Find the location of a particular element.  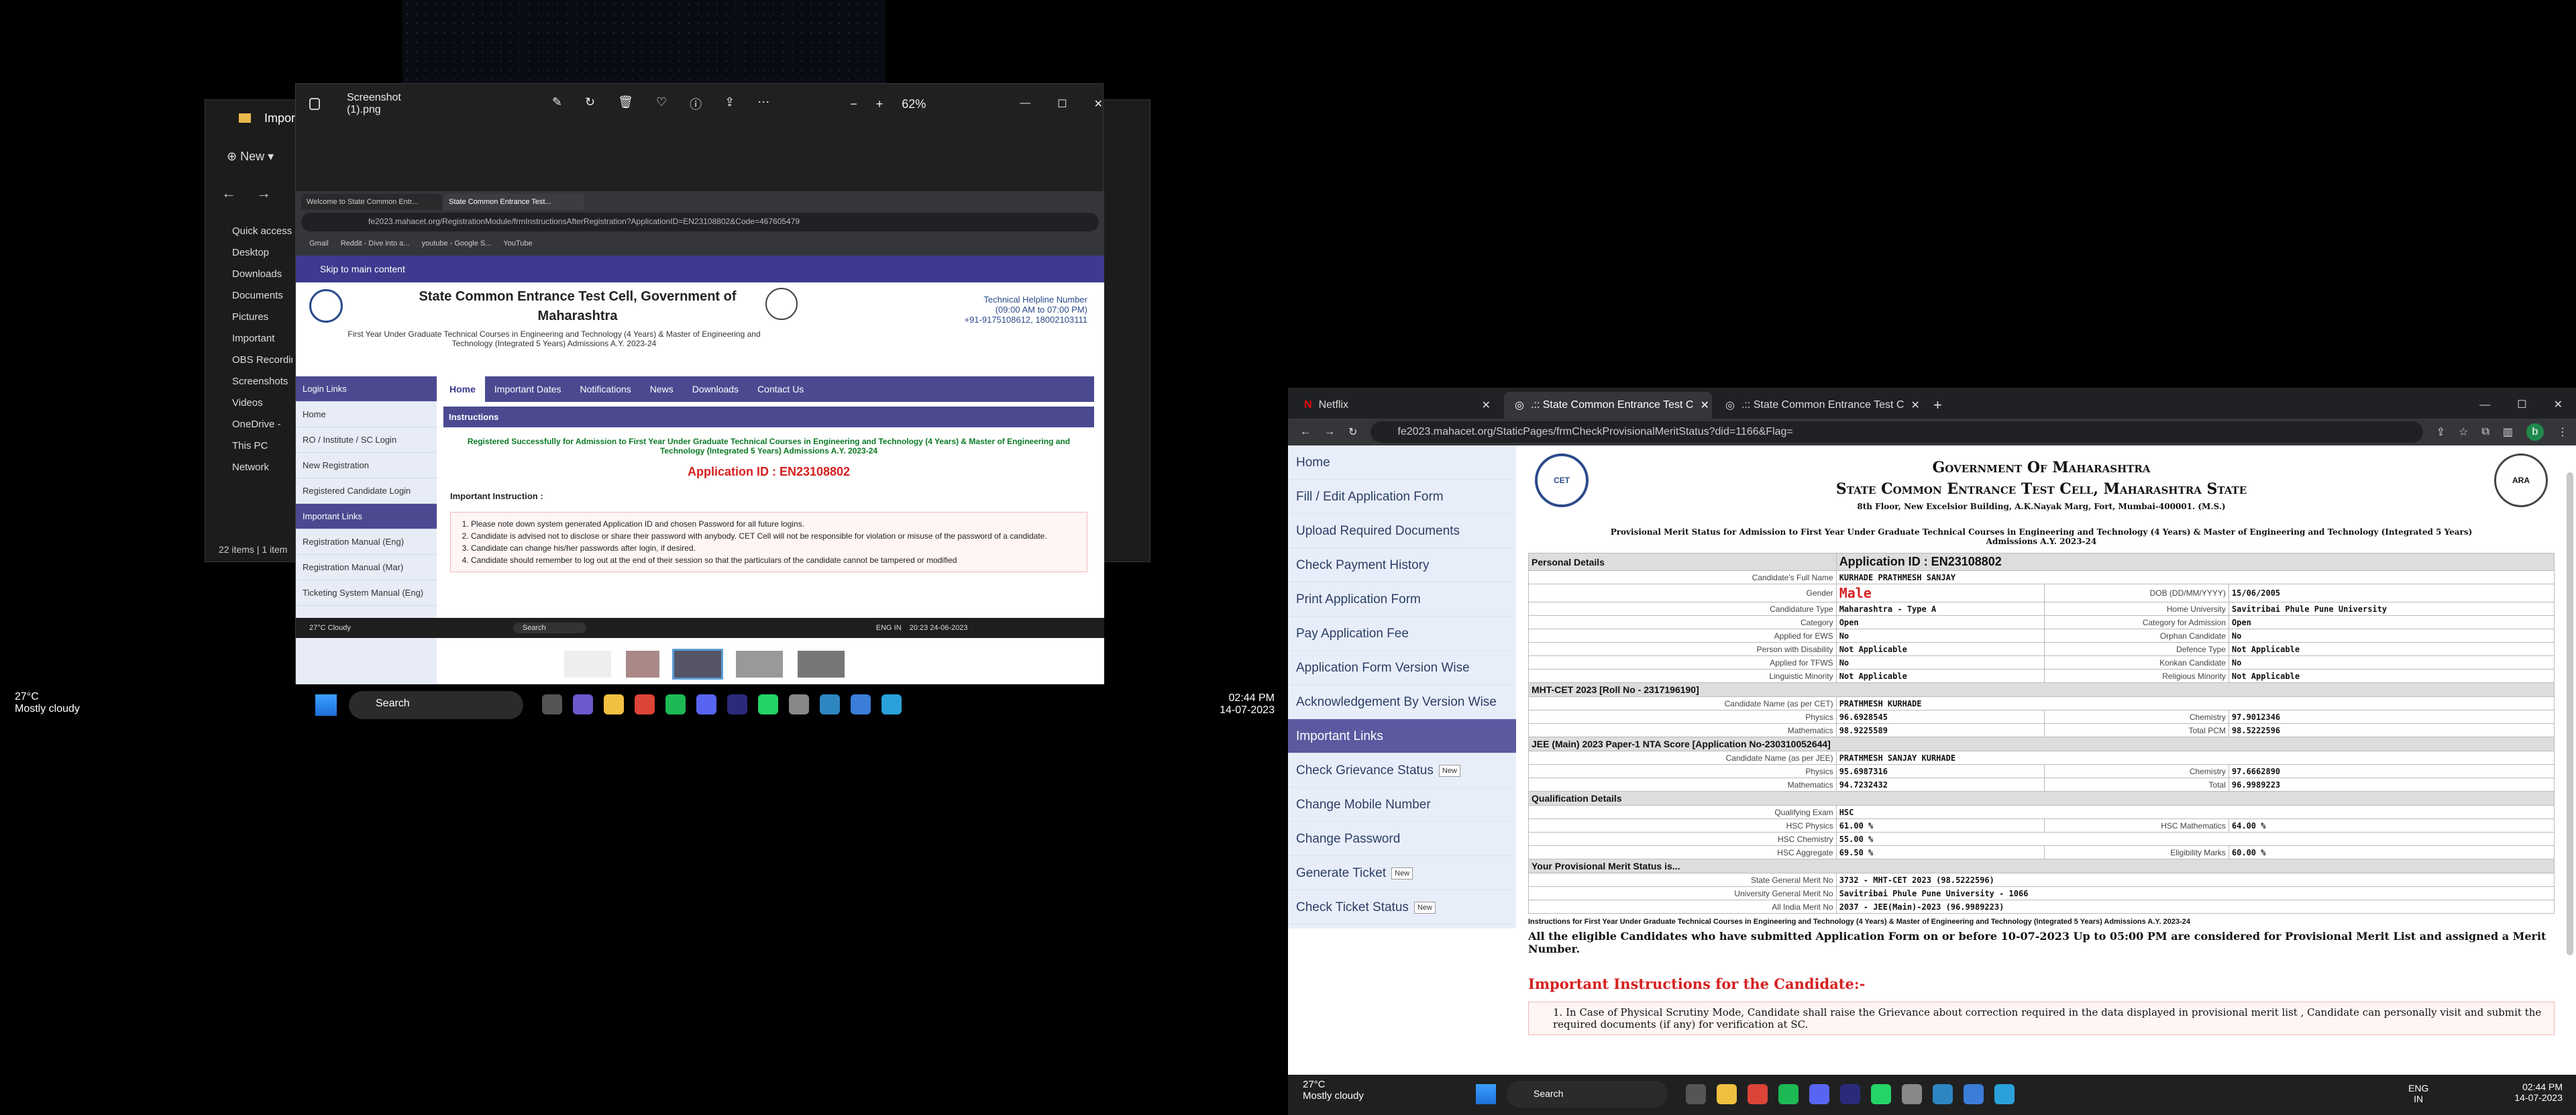

new-button: ⊕ New ▾ is located at coordinates (250, 157).